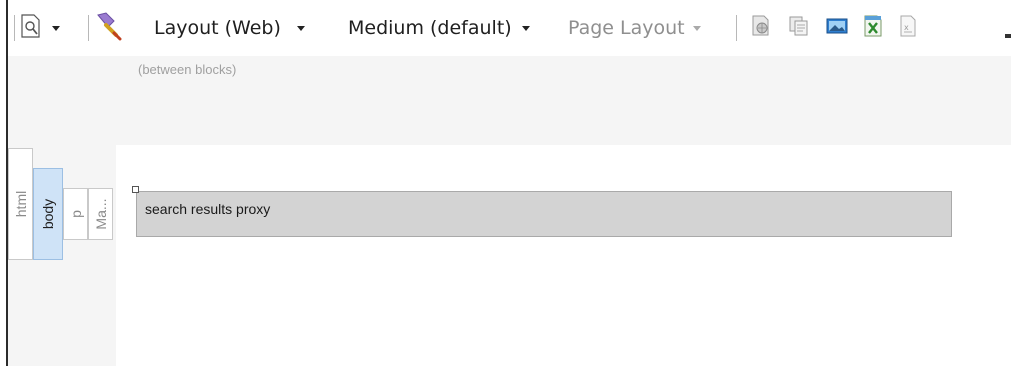 This screenshot has height=366, width=1011. Describe the element at coordinates (31, 28) in the screenshot. I see `page-preview-icon` at that location.